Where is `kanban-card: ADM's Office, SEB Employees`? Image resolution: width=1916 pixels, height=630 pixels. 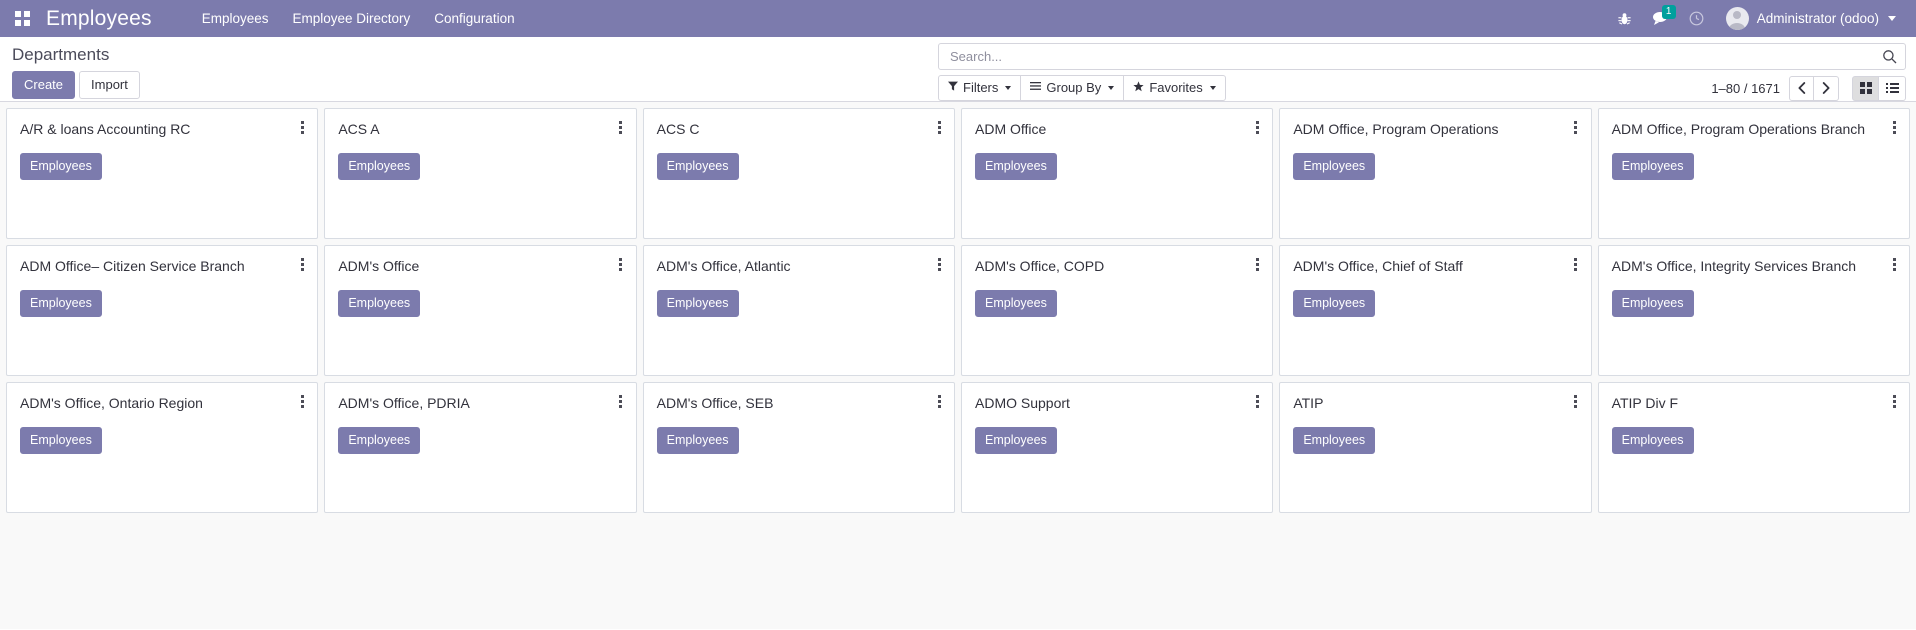 kanban-card: ADM's Office, SEB Employees is located at coordinates (798, 447).